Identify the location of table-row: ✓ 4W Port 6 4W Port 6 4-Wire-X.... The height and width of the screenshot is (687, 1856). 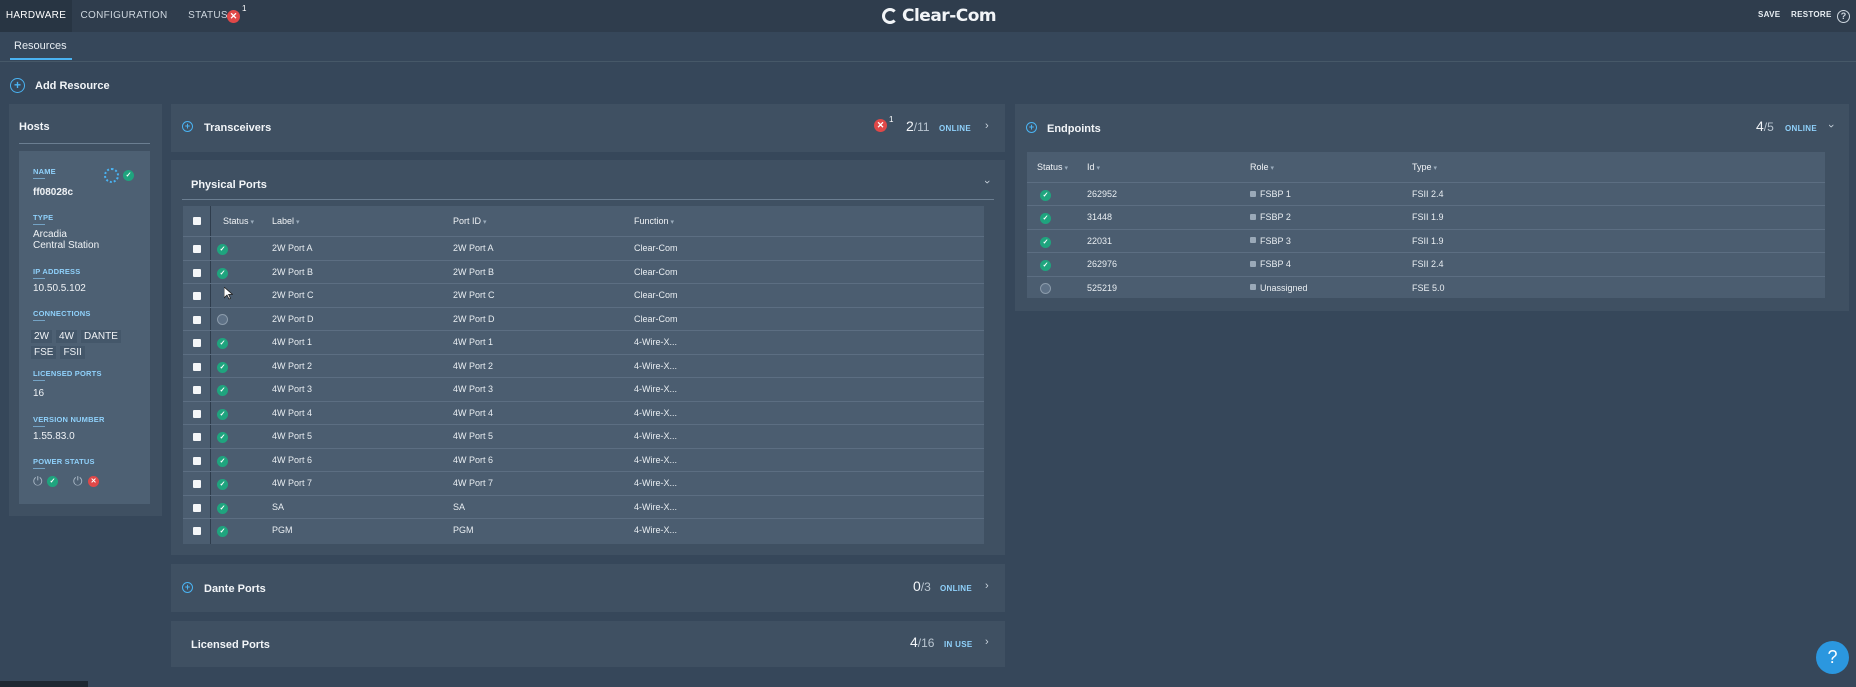
(583, 459).